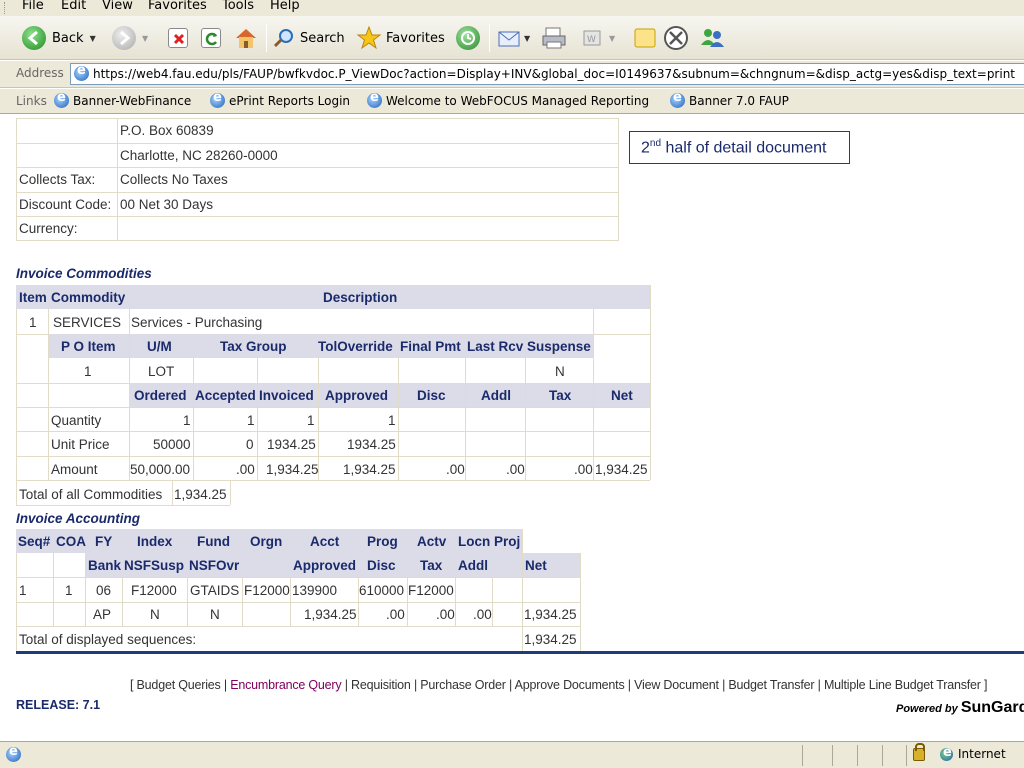  I want to click on status-bar: Internet, so click(512, 754).